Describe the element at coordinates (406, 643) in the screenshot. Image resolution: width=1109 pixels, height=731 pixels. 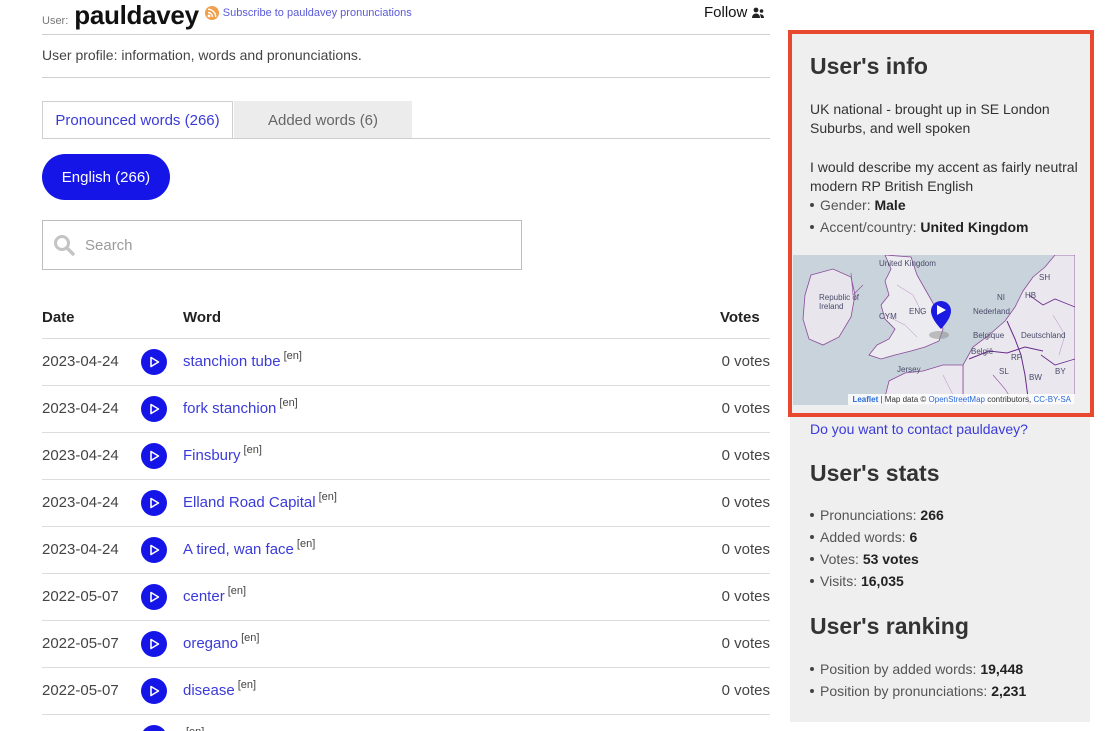
I see `table-row: 2022-05-07 oregano [en] 0 votes` at that location.